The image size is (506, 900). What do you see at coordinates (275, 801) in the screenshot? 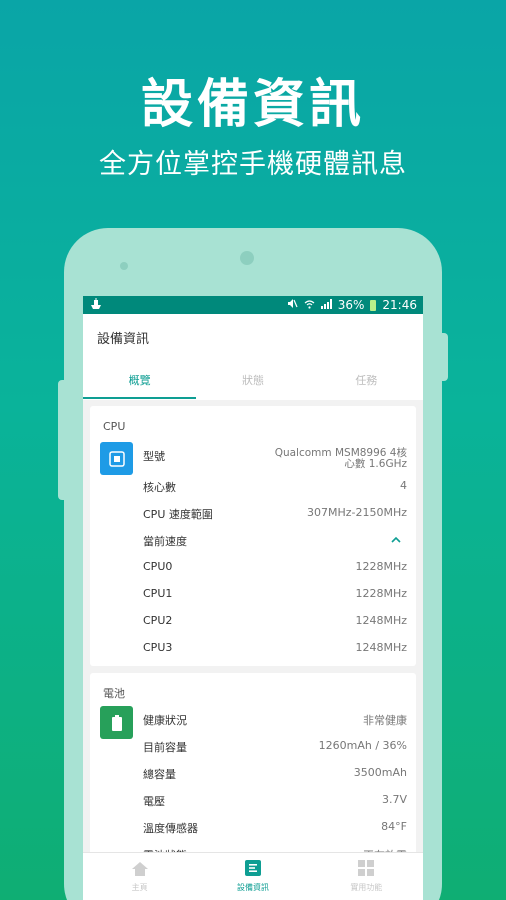
I see `battery-voltage-row: 電壓 3.7V` at bounding box center [275, 801].